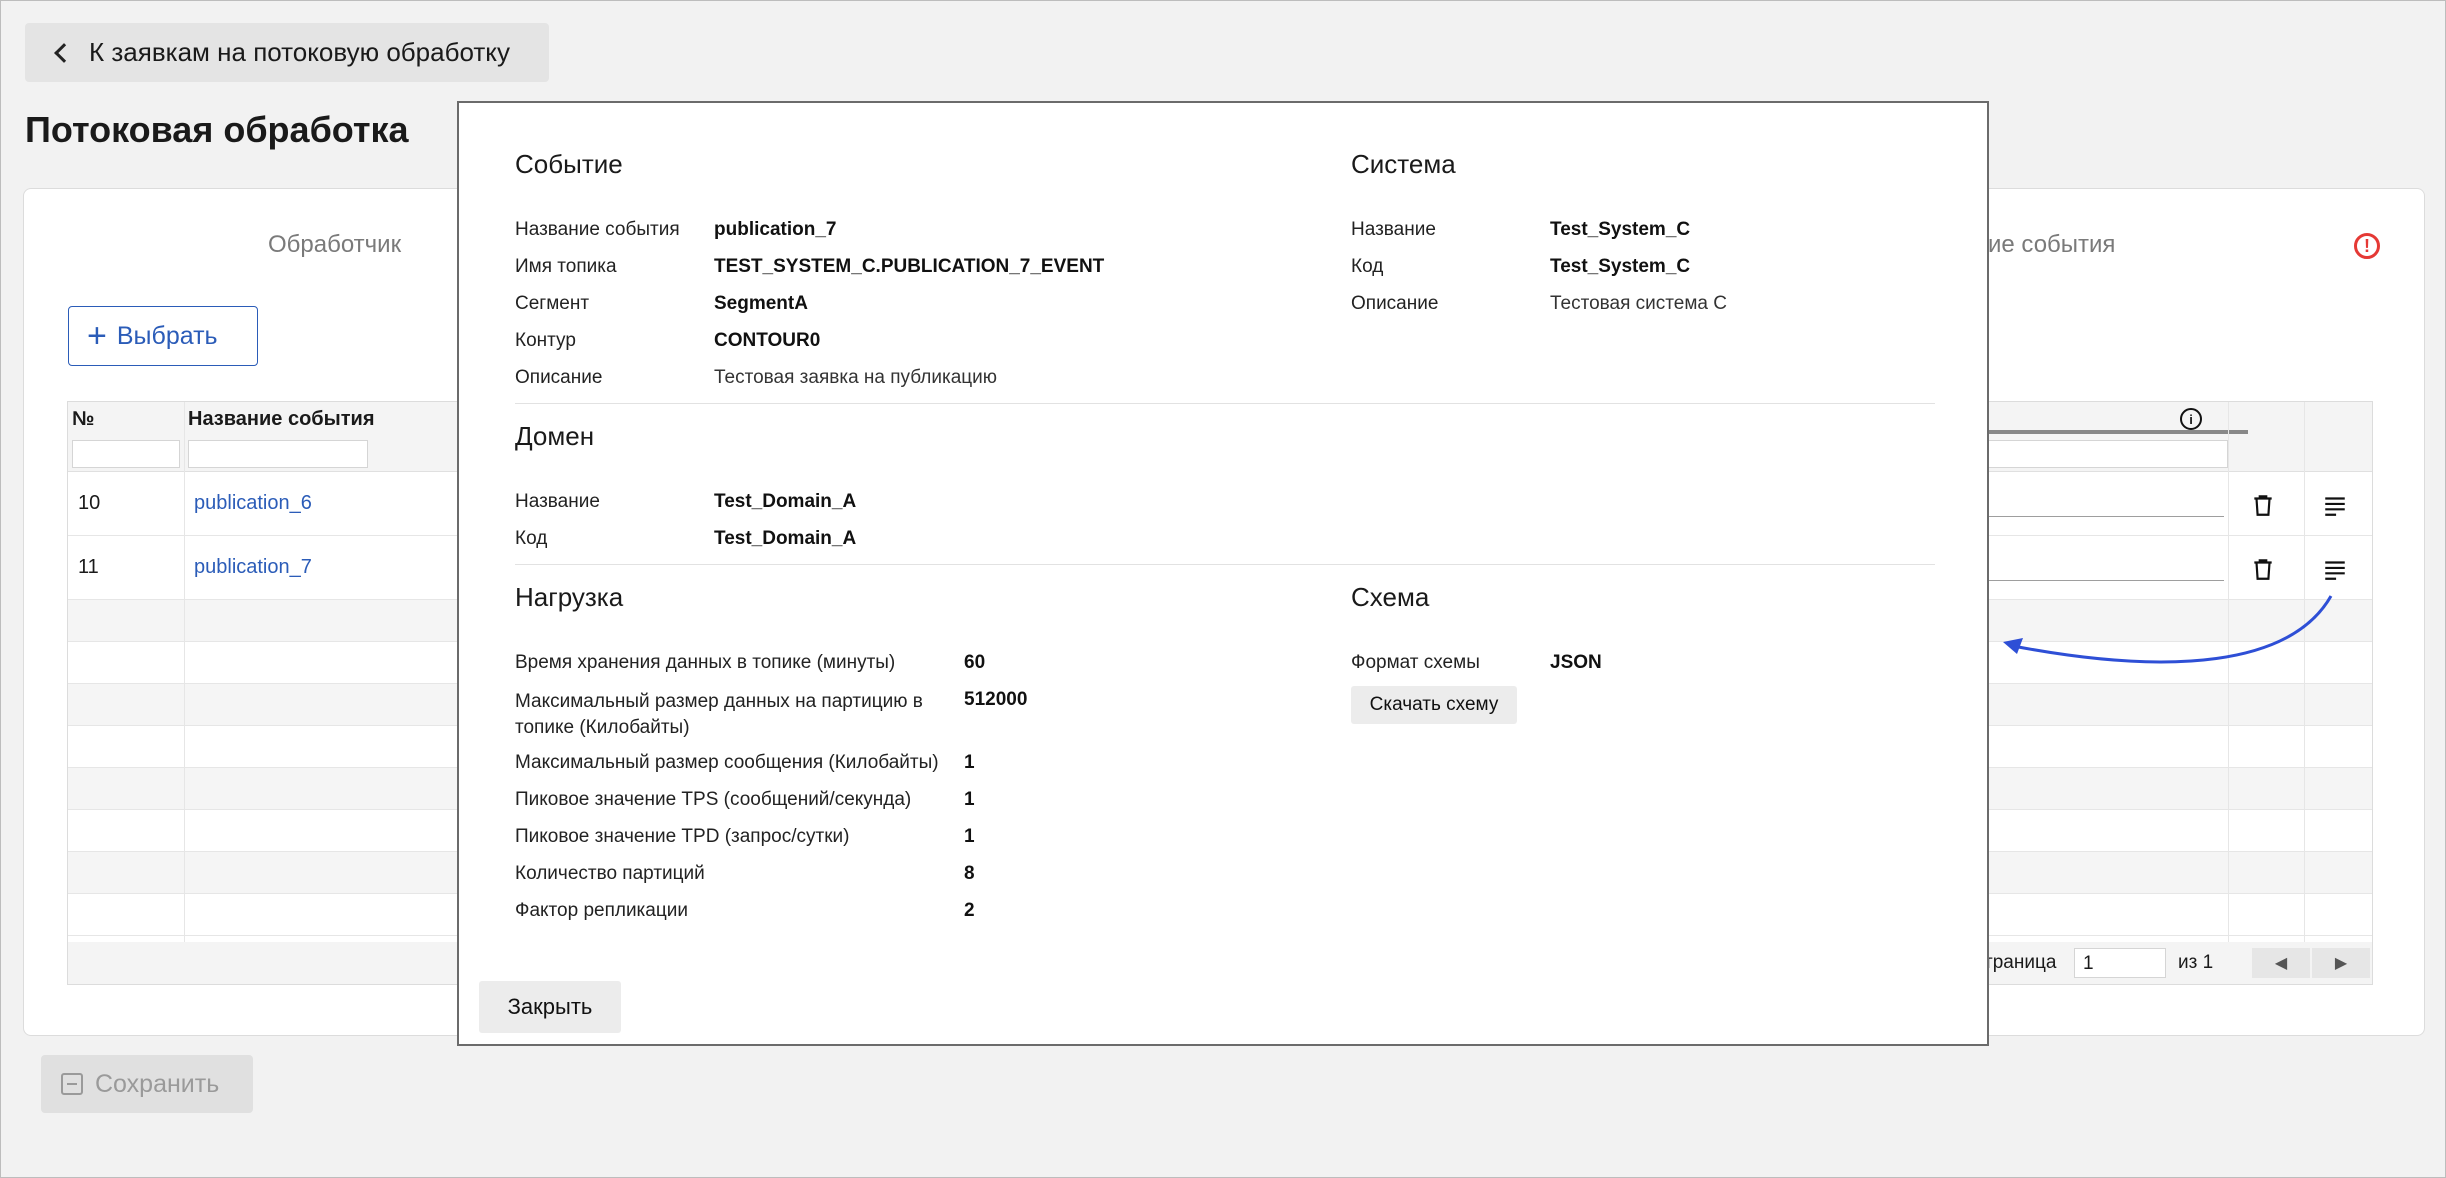 The height and width of the screenshot is (1178, 2446). I want to click on column-resize-bar, so click(2118, 432).